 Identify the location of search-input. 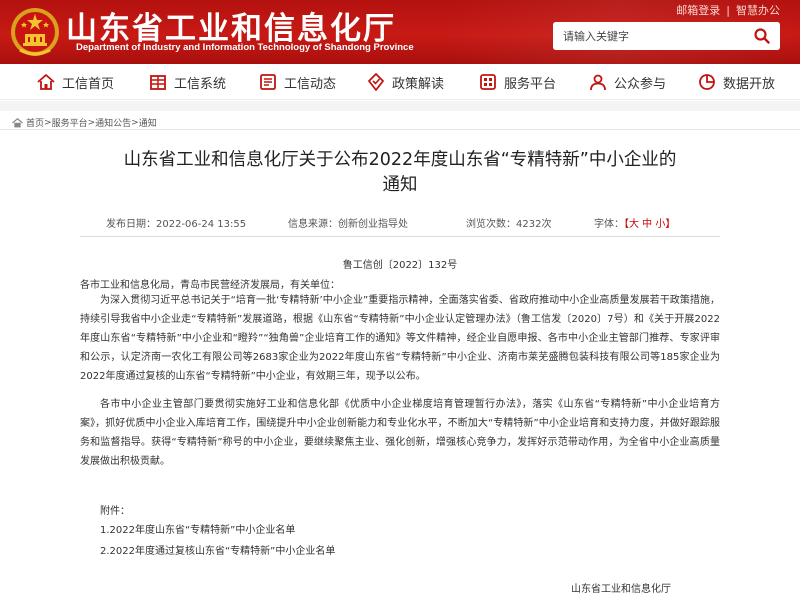
(648, 36).